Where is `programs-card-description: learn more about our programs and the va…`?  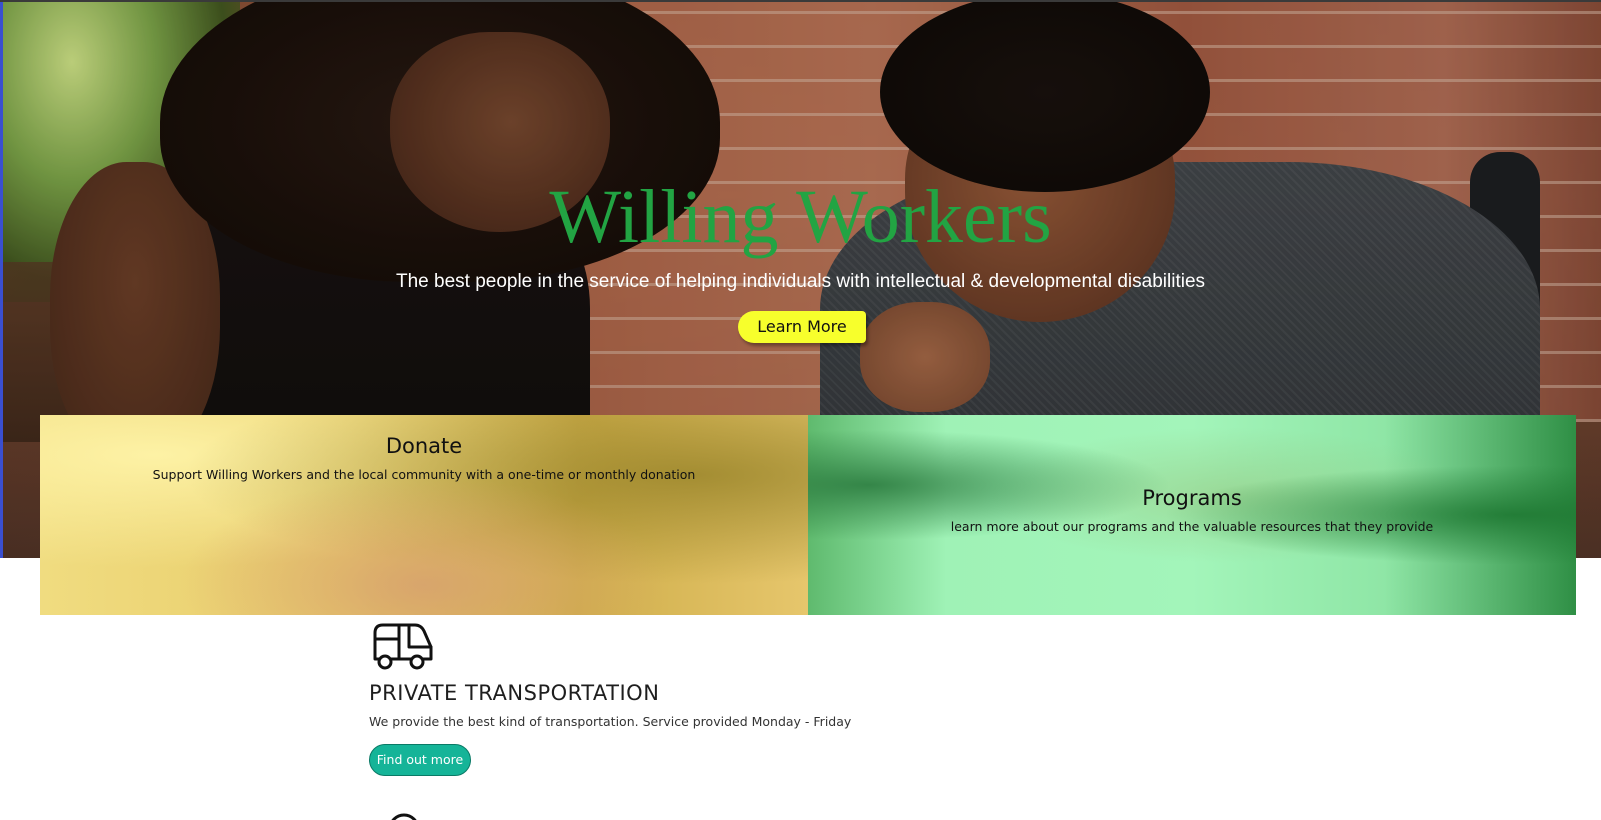
programs-card-description: learn more about our programs and the va… is located at coordinates (1192, 526).